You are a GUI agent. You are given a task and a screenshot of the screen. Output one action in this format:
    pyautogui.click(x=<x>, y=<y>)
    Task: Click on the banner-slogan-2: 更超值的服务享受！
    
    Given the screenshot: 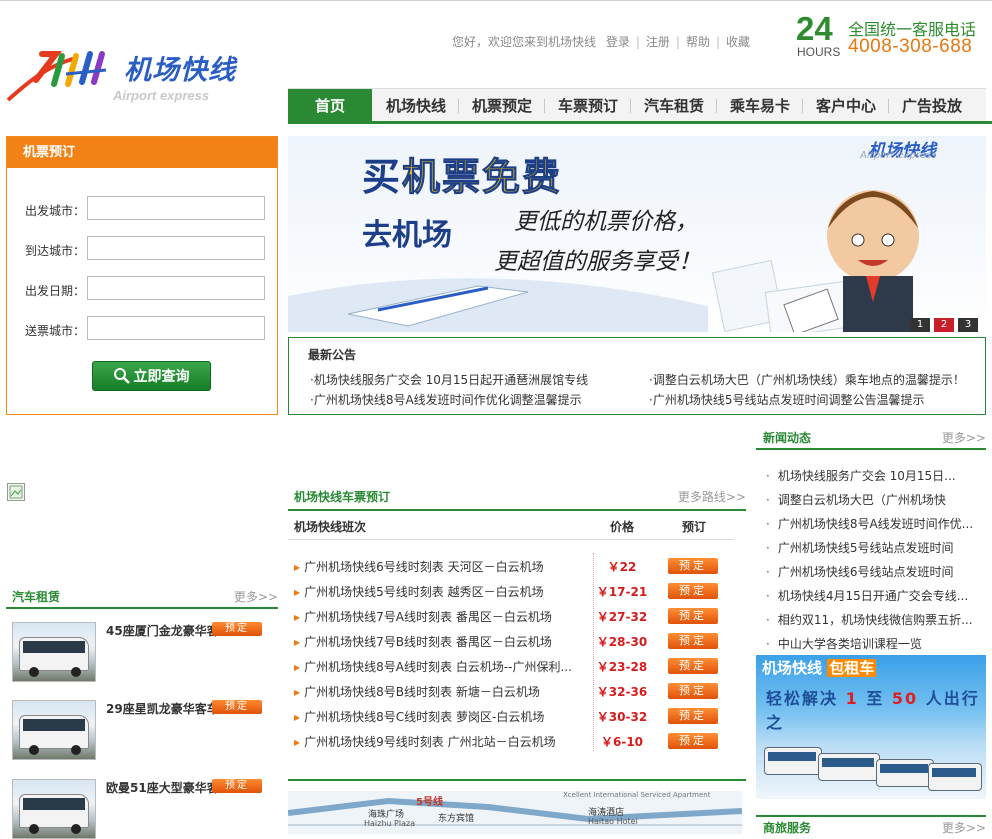 What is the action you would take?
    pyautogui.click(x=597, y=262)
    